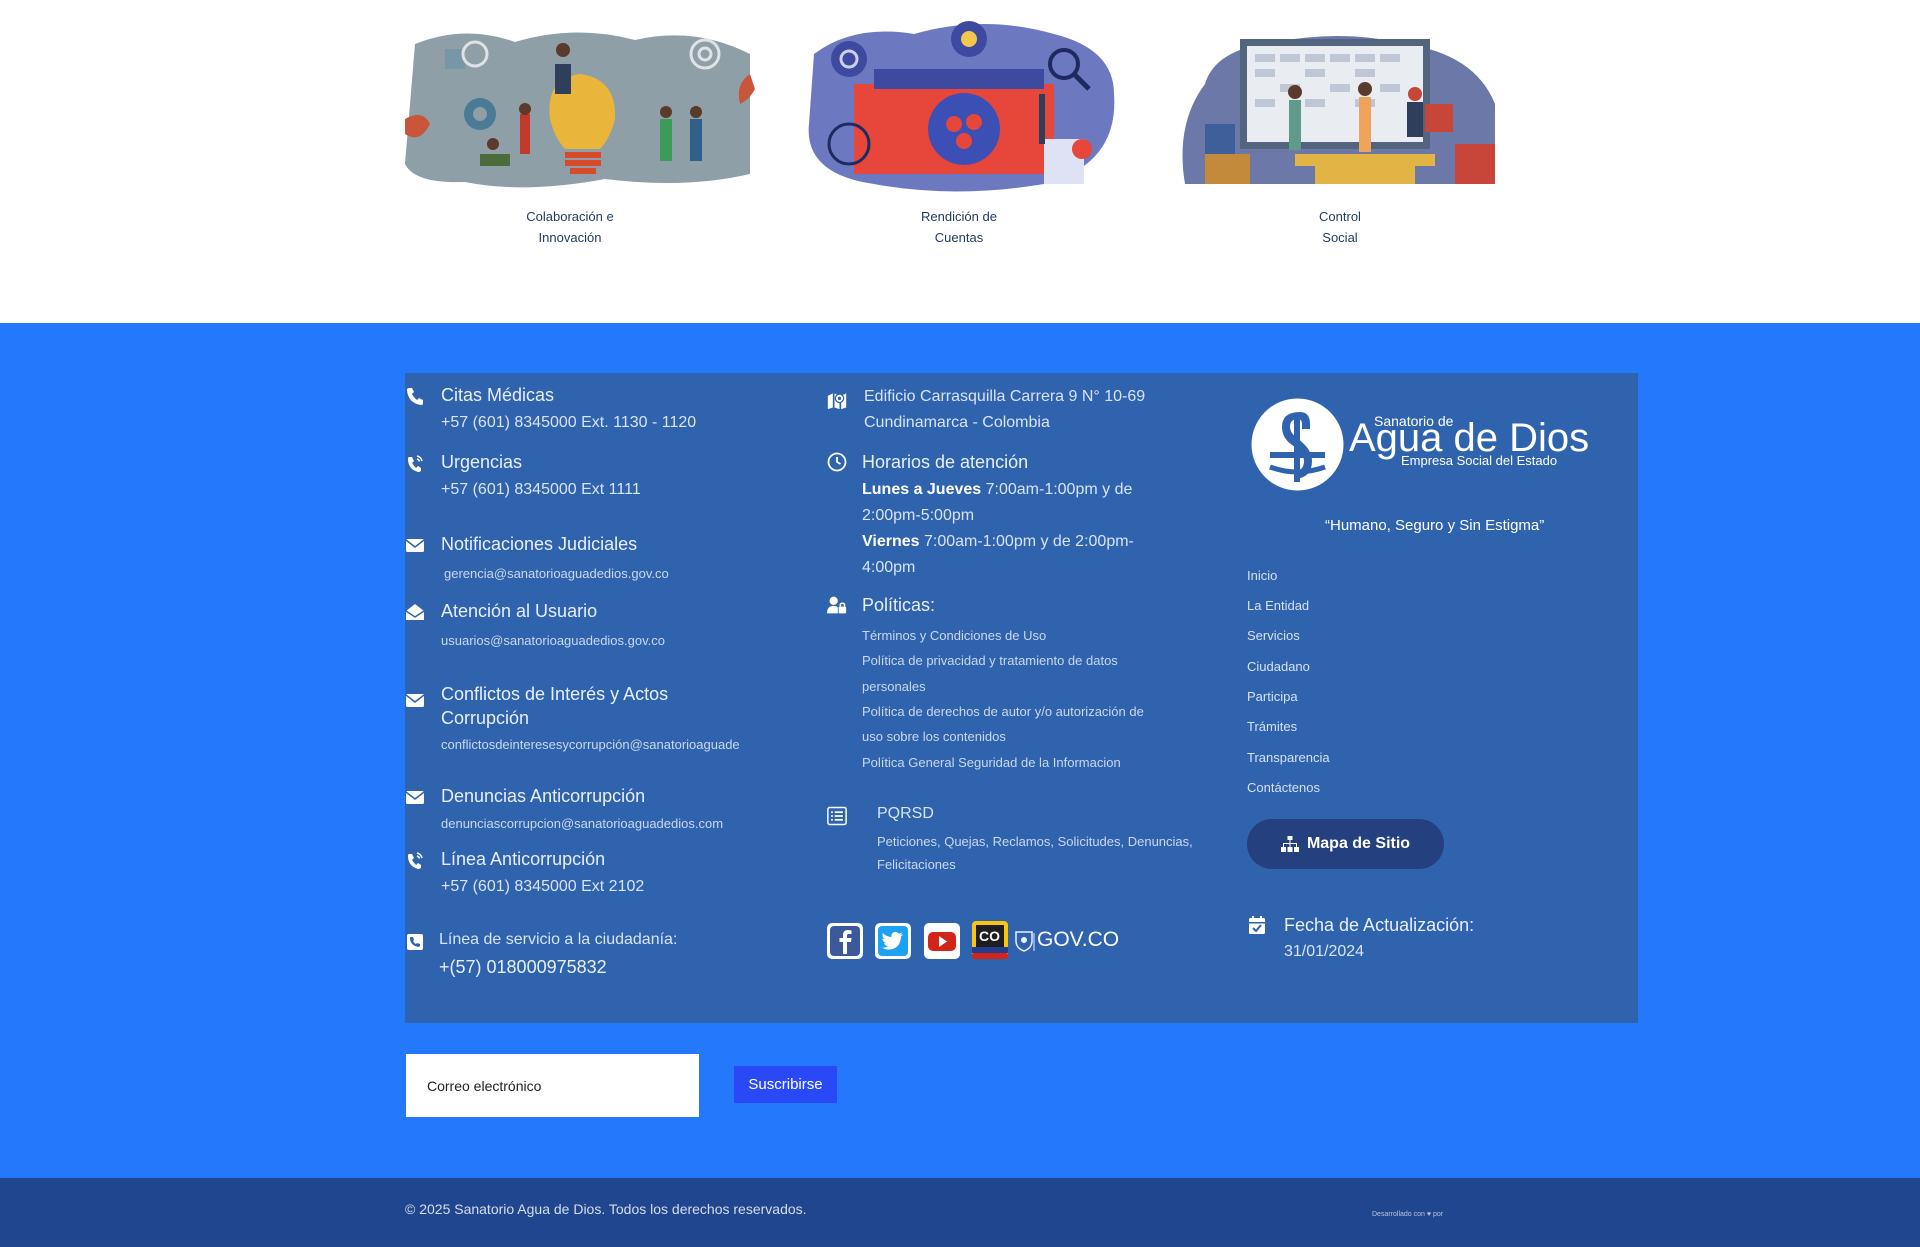  What do you see at coordinates (845, 941) in the screenshot?
I see `facebook-icon` at bounding box center [845, 941].